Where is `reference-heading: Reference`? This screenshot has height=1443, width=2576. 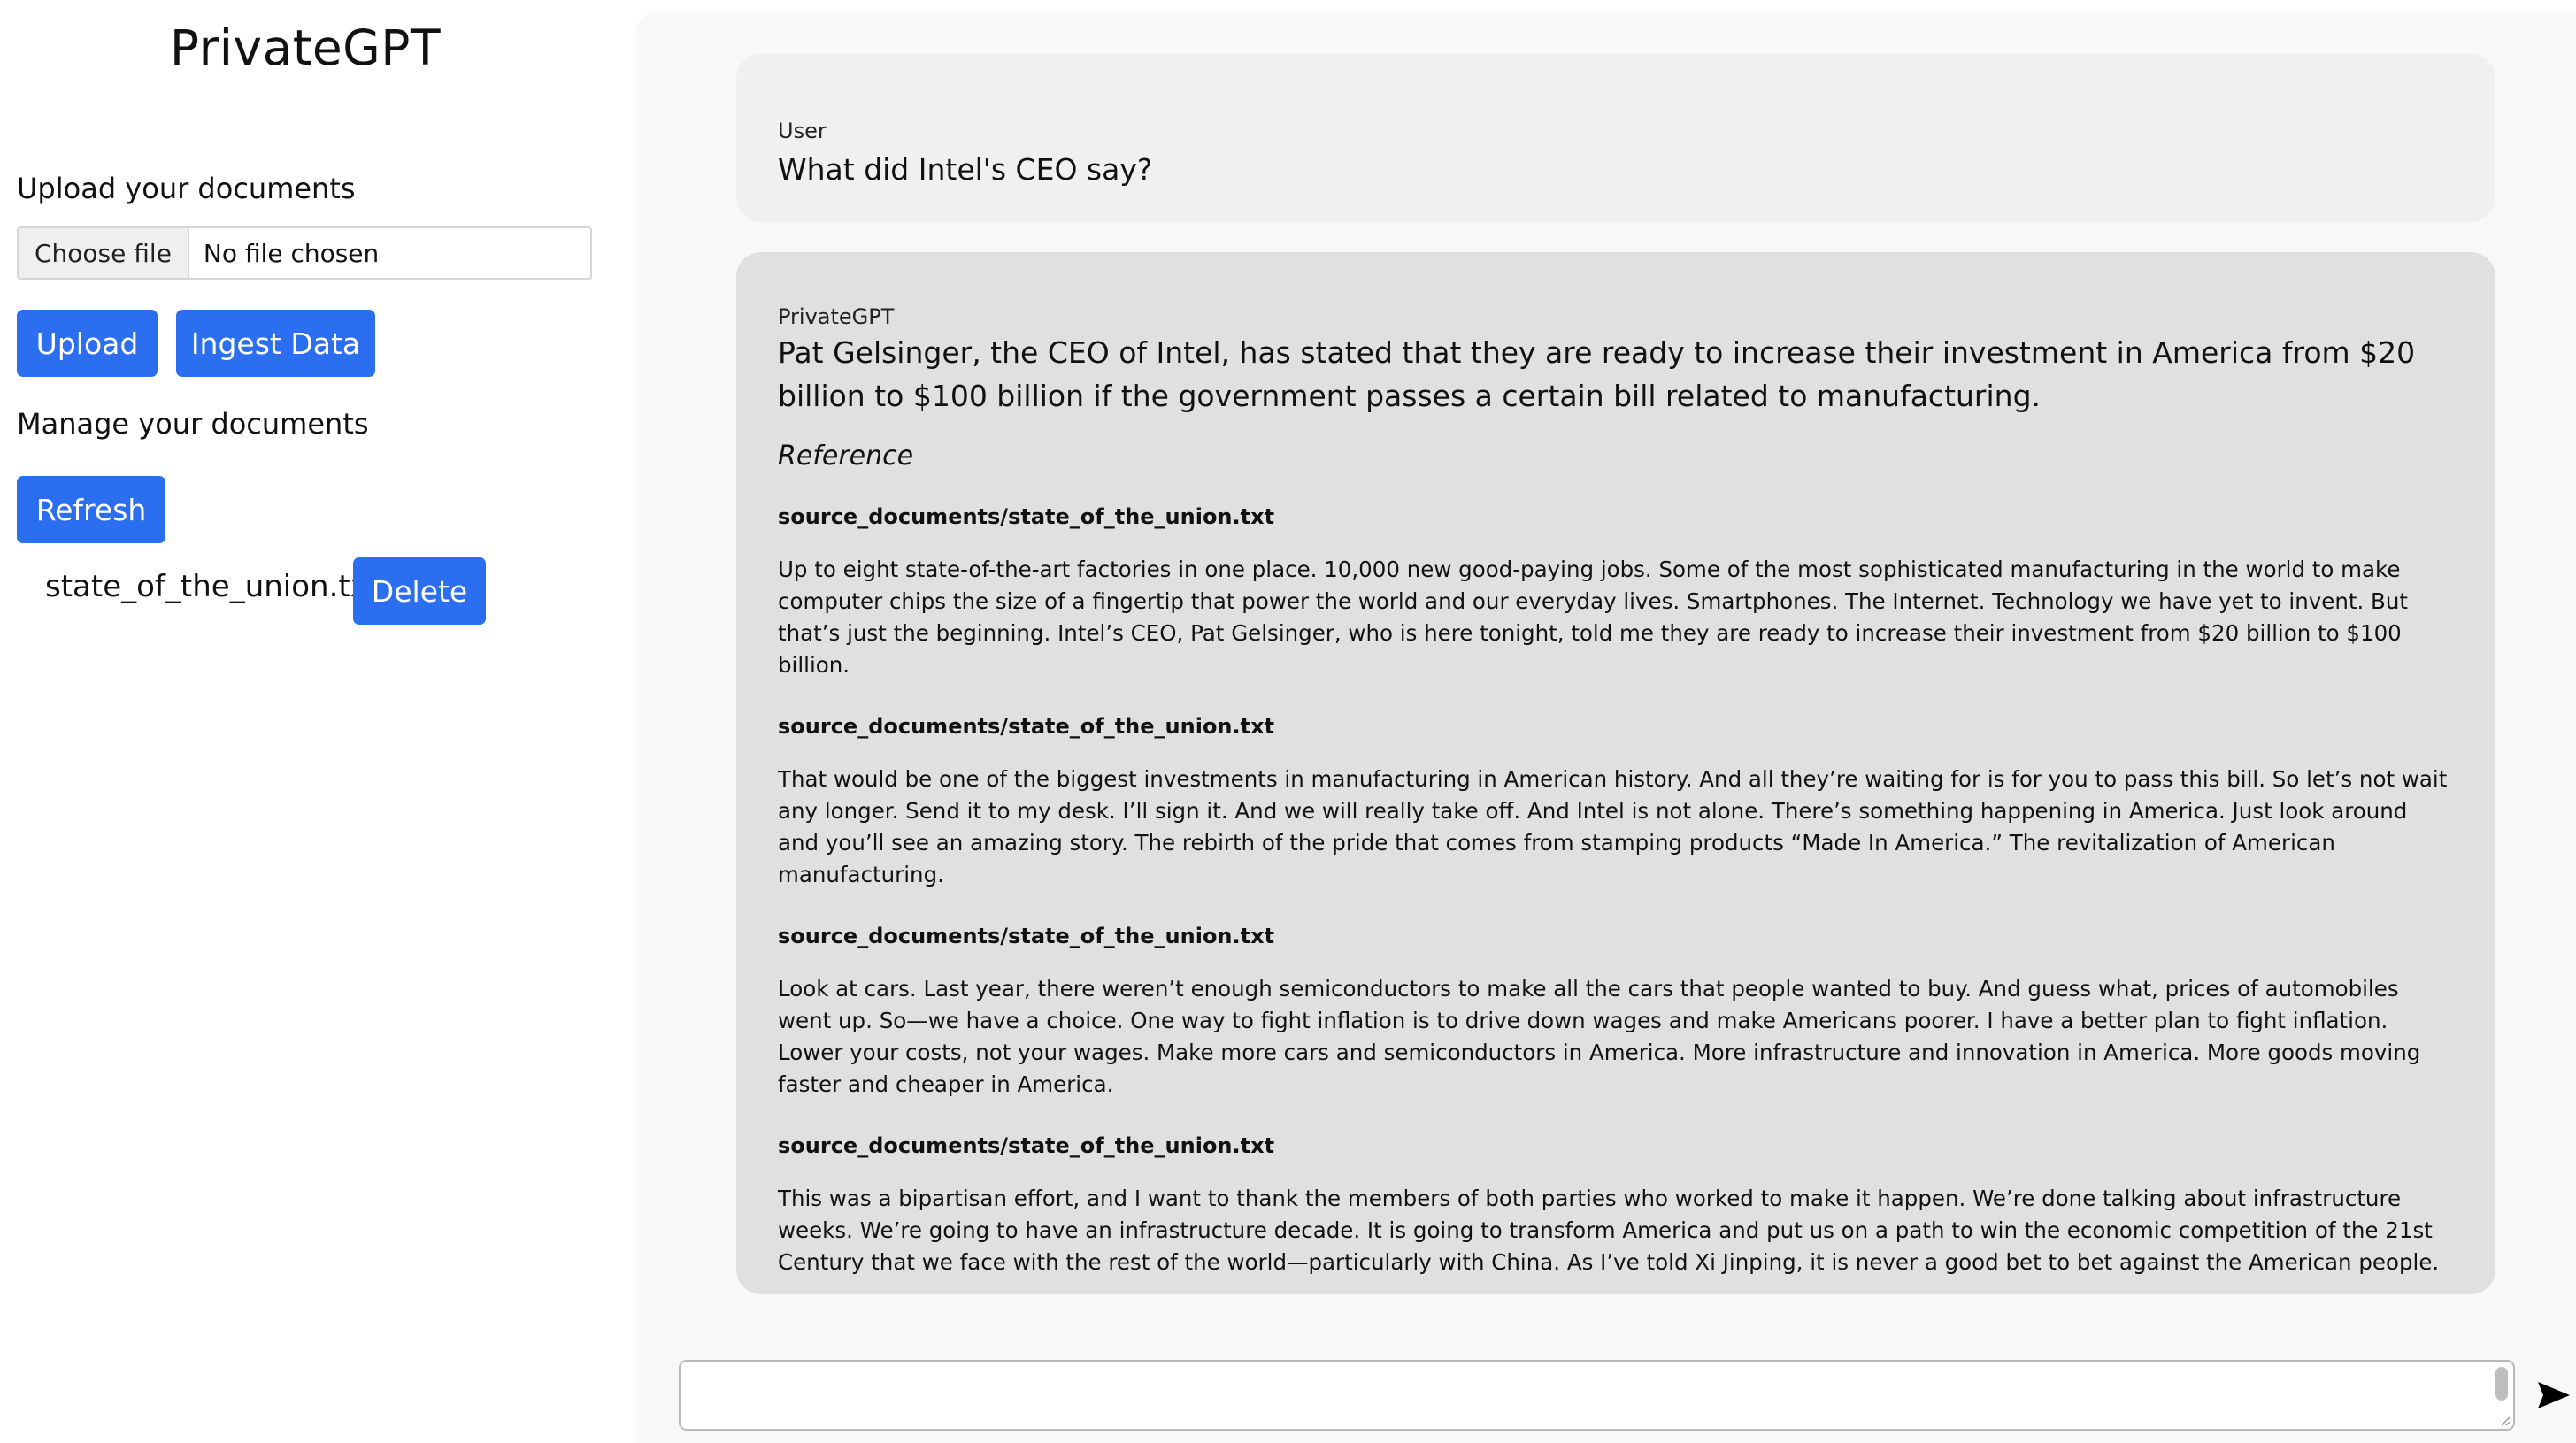 reference-heading: Reference is located at coordinates (846, 456).